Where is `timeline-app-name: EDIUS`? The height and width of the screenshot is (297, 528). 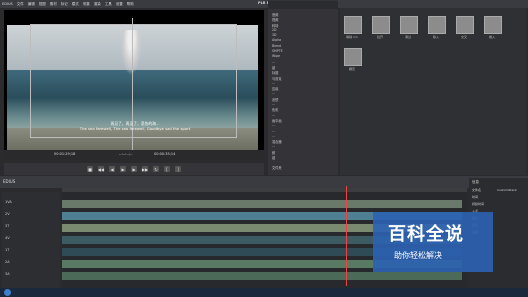
timeline-app-name: EDIUS is located at coordinates (9, 181).